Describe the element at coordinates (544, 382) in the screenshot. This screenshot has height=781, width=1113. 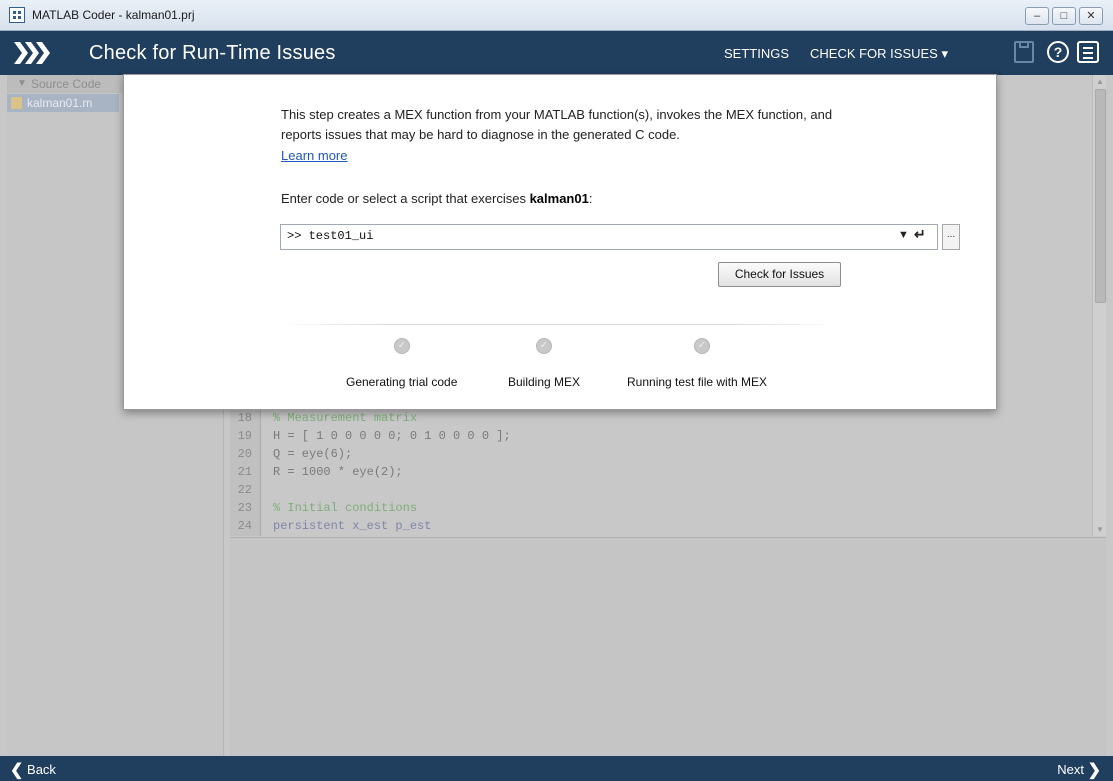
I see `step-label-building-mex: Building MEX` at that location.